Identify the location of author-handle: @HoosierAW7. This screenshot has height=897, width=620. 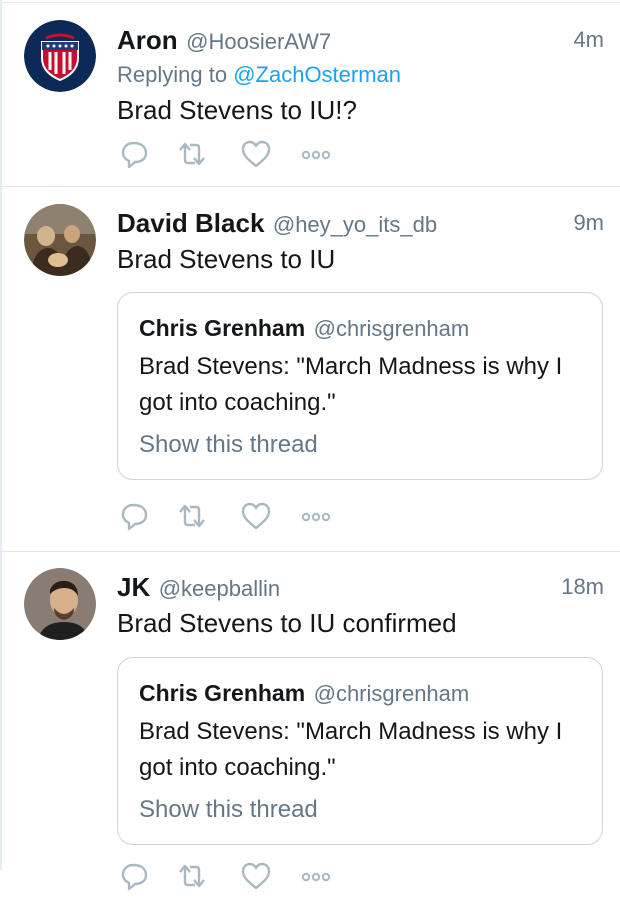
(258, 41).